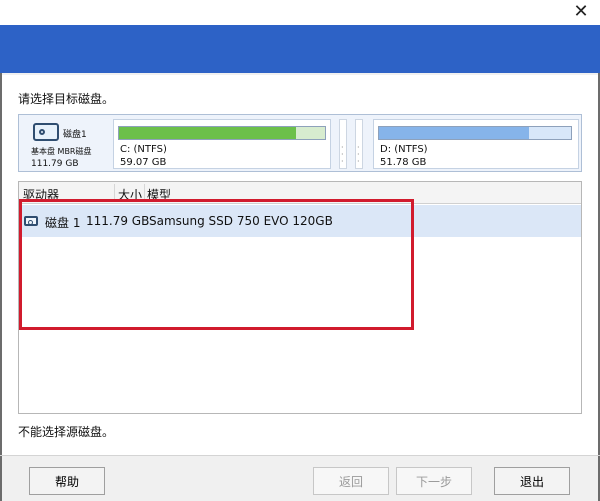 This screenshot has width=600, height=501. Describe the element at coordinates (476, 144) in the screenshot. I see `partition-d: D: (NTFS) 51.78 GB` at that location.